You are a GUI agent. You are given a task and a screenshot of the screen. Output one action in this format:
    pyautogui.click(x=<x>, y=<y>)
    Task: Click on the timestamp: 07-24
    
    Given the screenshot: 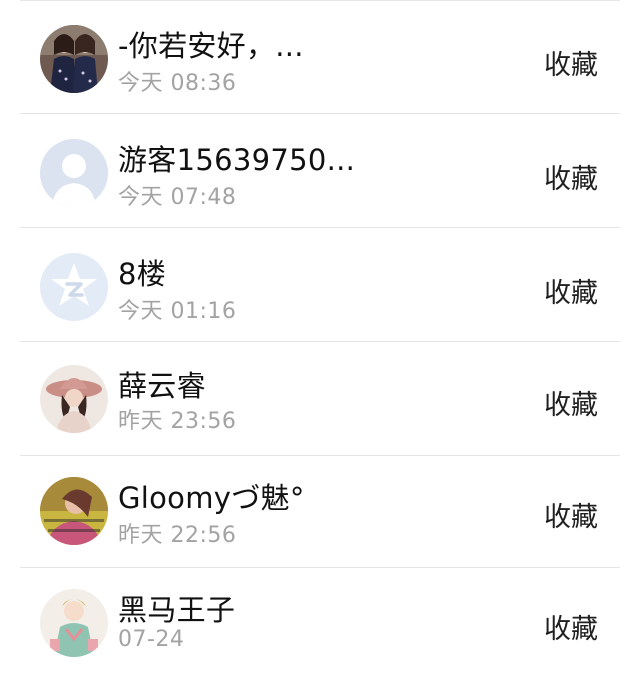 What is the action you would take?
    pyautogui.click(x=151, y=639)
    